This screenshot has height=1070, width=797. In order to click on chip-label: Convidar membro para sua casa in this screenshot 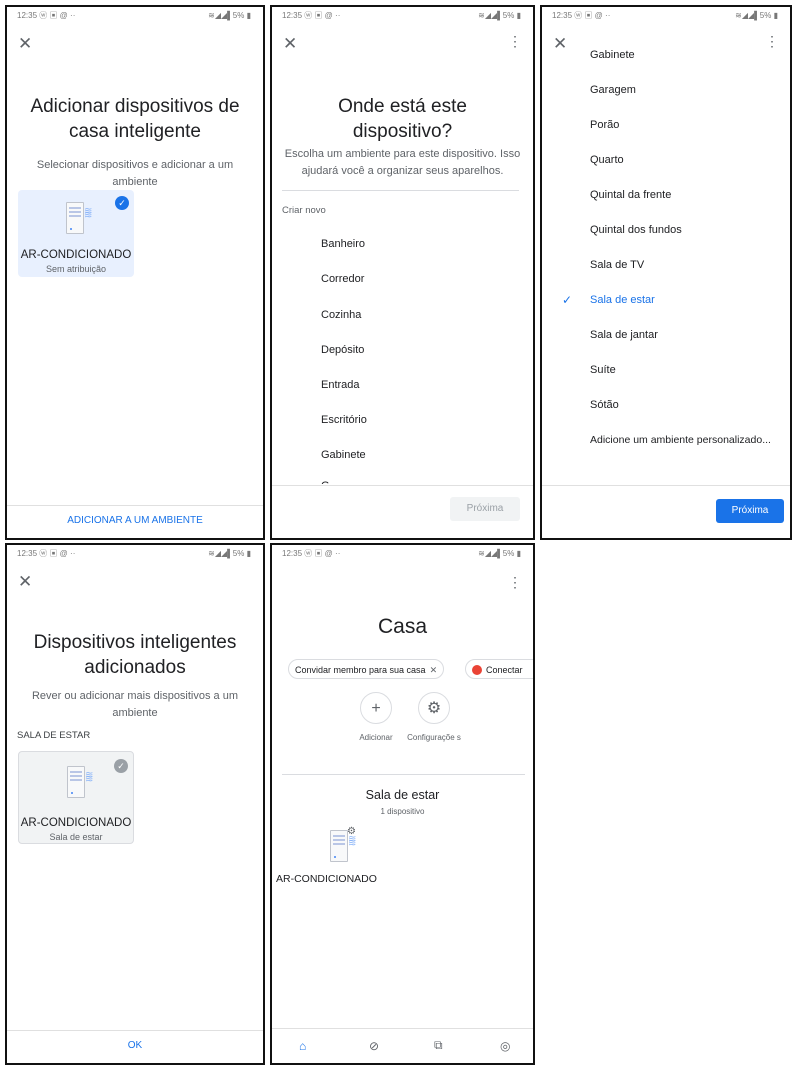, I will do `click(360, 670)`.